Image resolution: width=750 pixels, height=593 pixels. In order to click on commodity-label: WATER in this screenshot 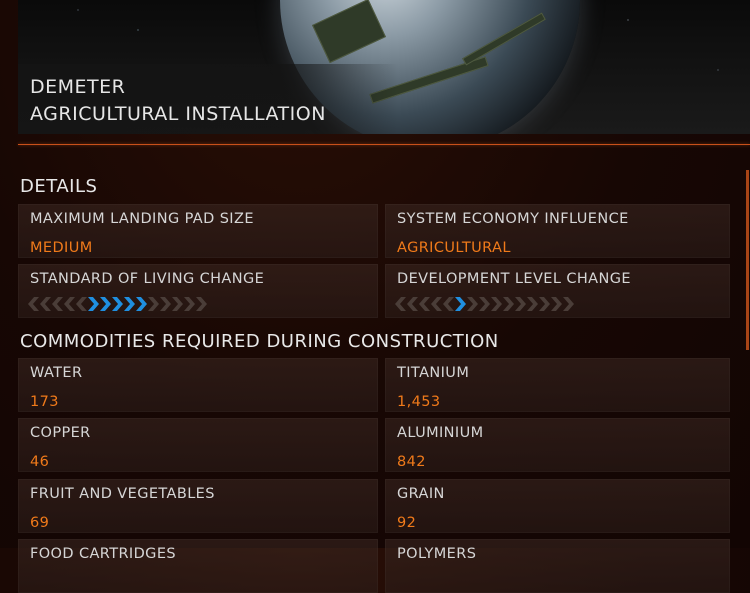, I will do `click(56, 373)`.